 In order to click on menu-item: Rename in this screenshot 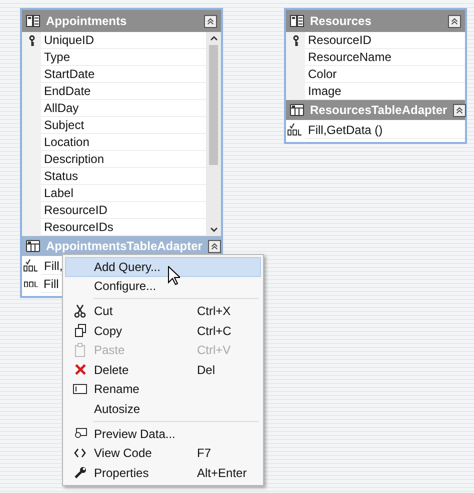, I will do `click(163, 390)`.